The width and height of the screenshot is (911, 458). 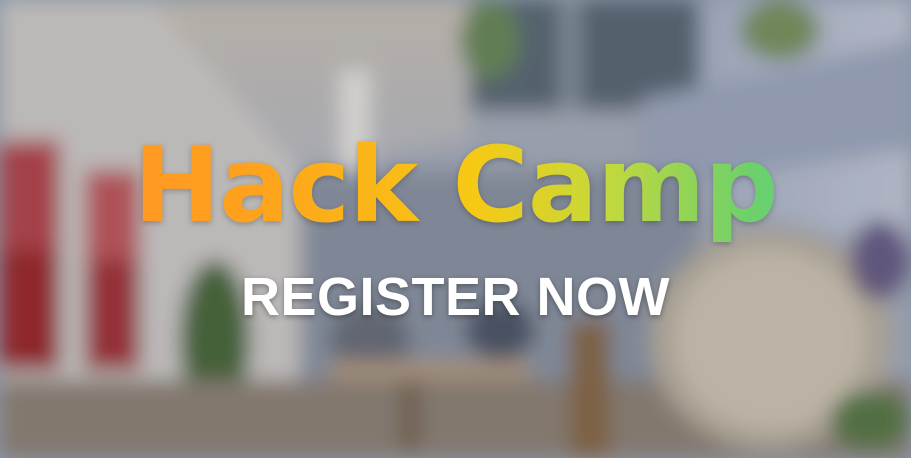 I want to click on register-now-cta: REGISTER NOW, so click(x=455, y=297).